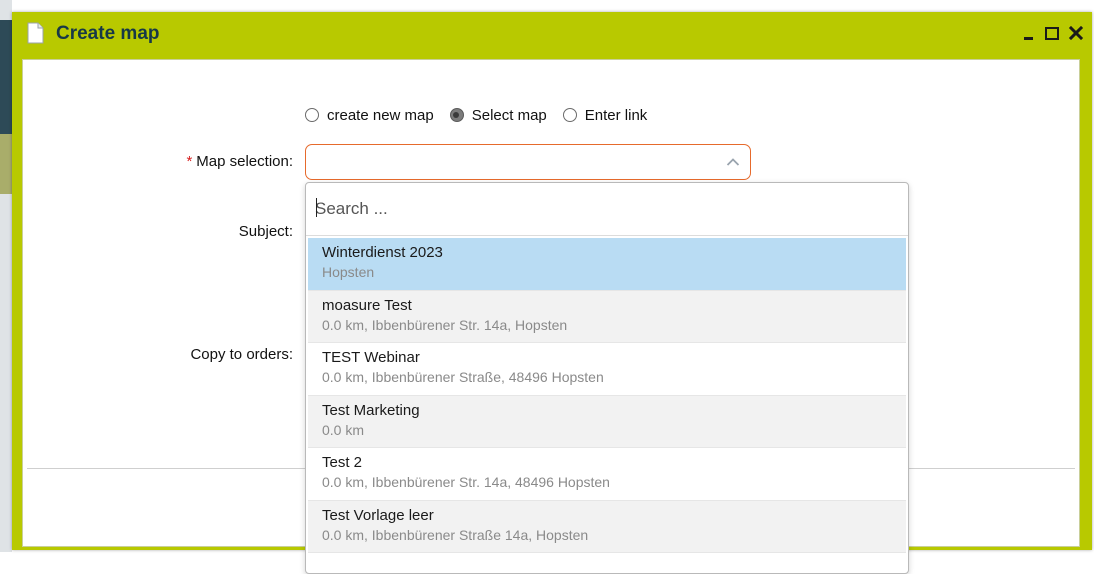 Image resolution: width=1094 pixels, height=574 pixels. What do you see at coordinates (6, 276) in the screenshot?
I see `background-page` at bounding box center [6, 276].